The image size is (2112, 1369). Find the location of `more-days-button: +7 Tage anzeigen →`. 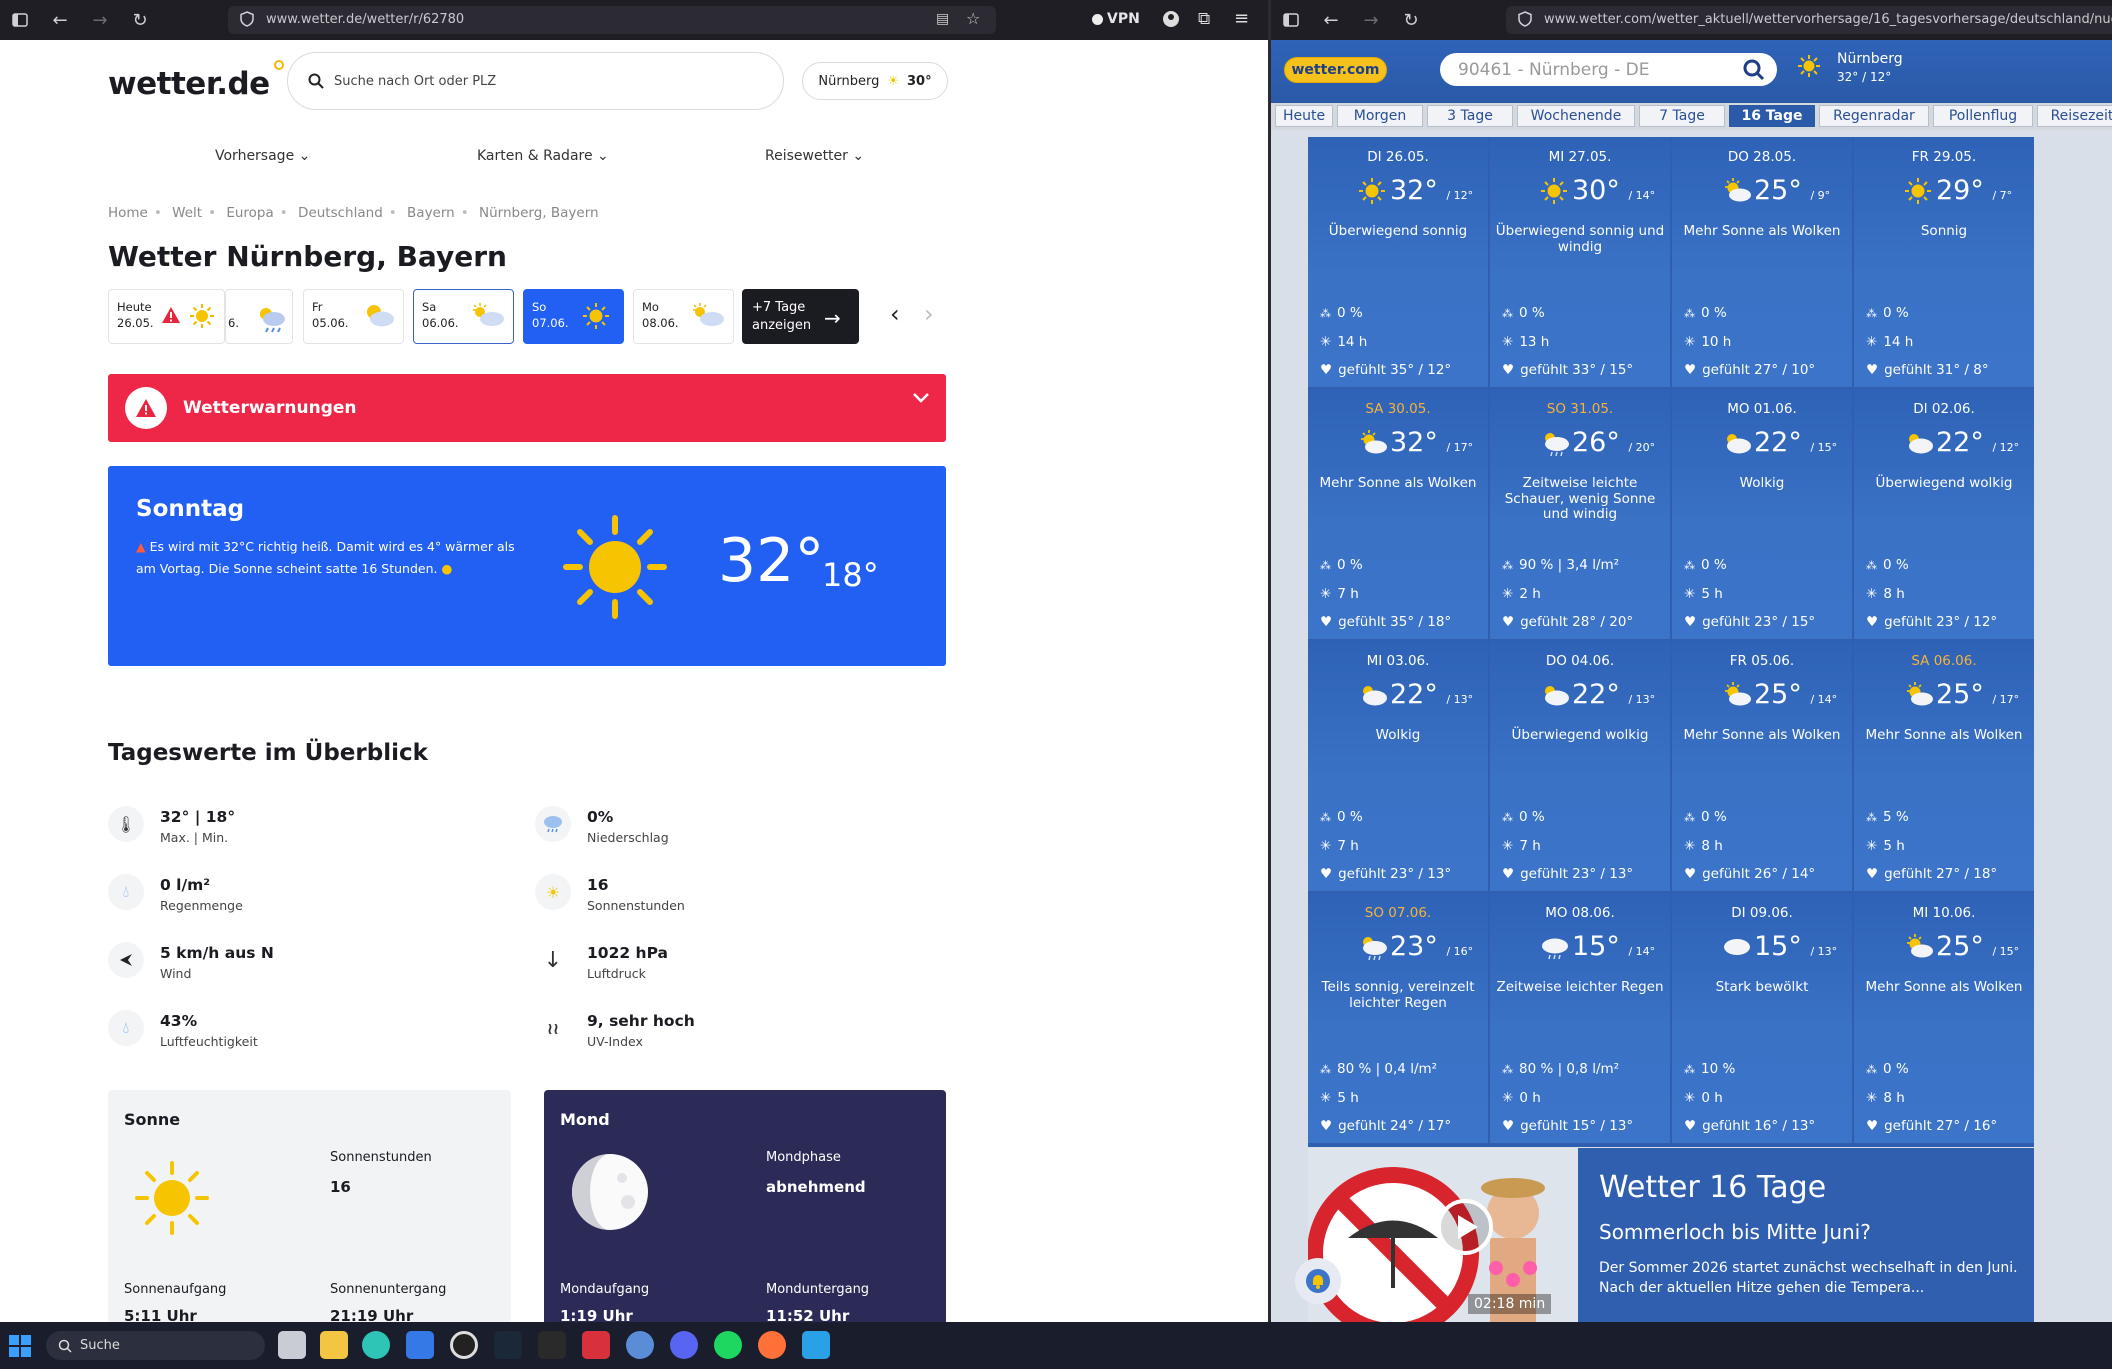

more-days-button: +7 Tage anzeigen → is located at coordinates (800, 316).